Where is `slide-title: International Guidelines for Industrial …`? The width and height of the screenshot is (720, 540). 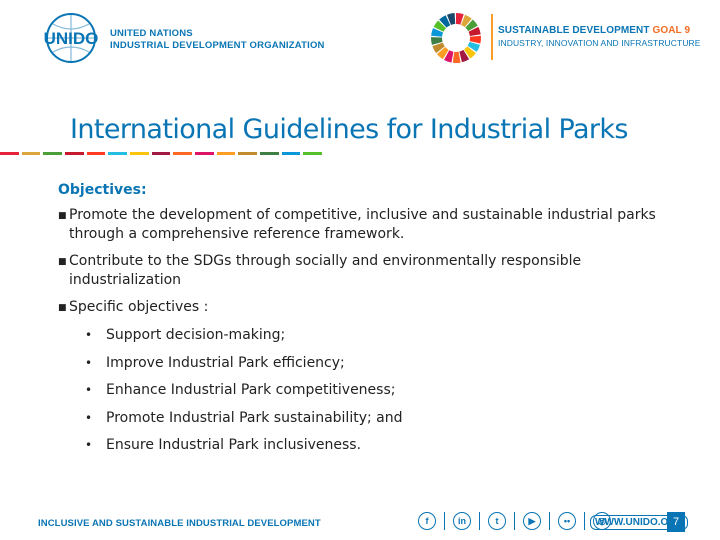
slide-title: International Guidelines for Industrial … is located at coordinates (349, 129).